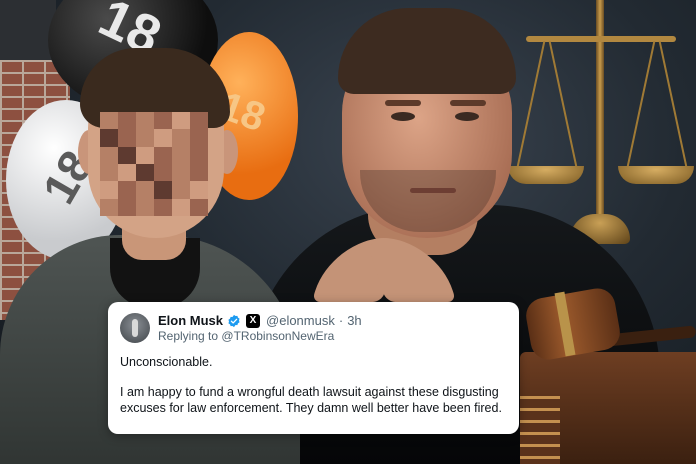 Image resolution: width=696 pixels, height=464 pixels. I want to click on author-line: Elon Musk X @elonmusk · 3h, so click(260, 320).